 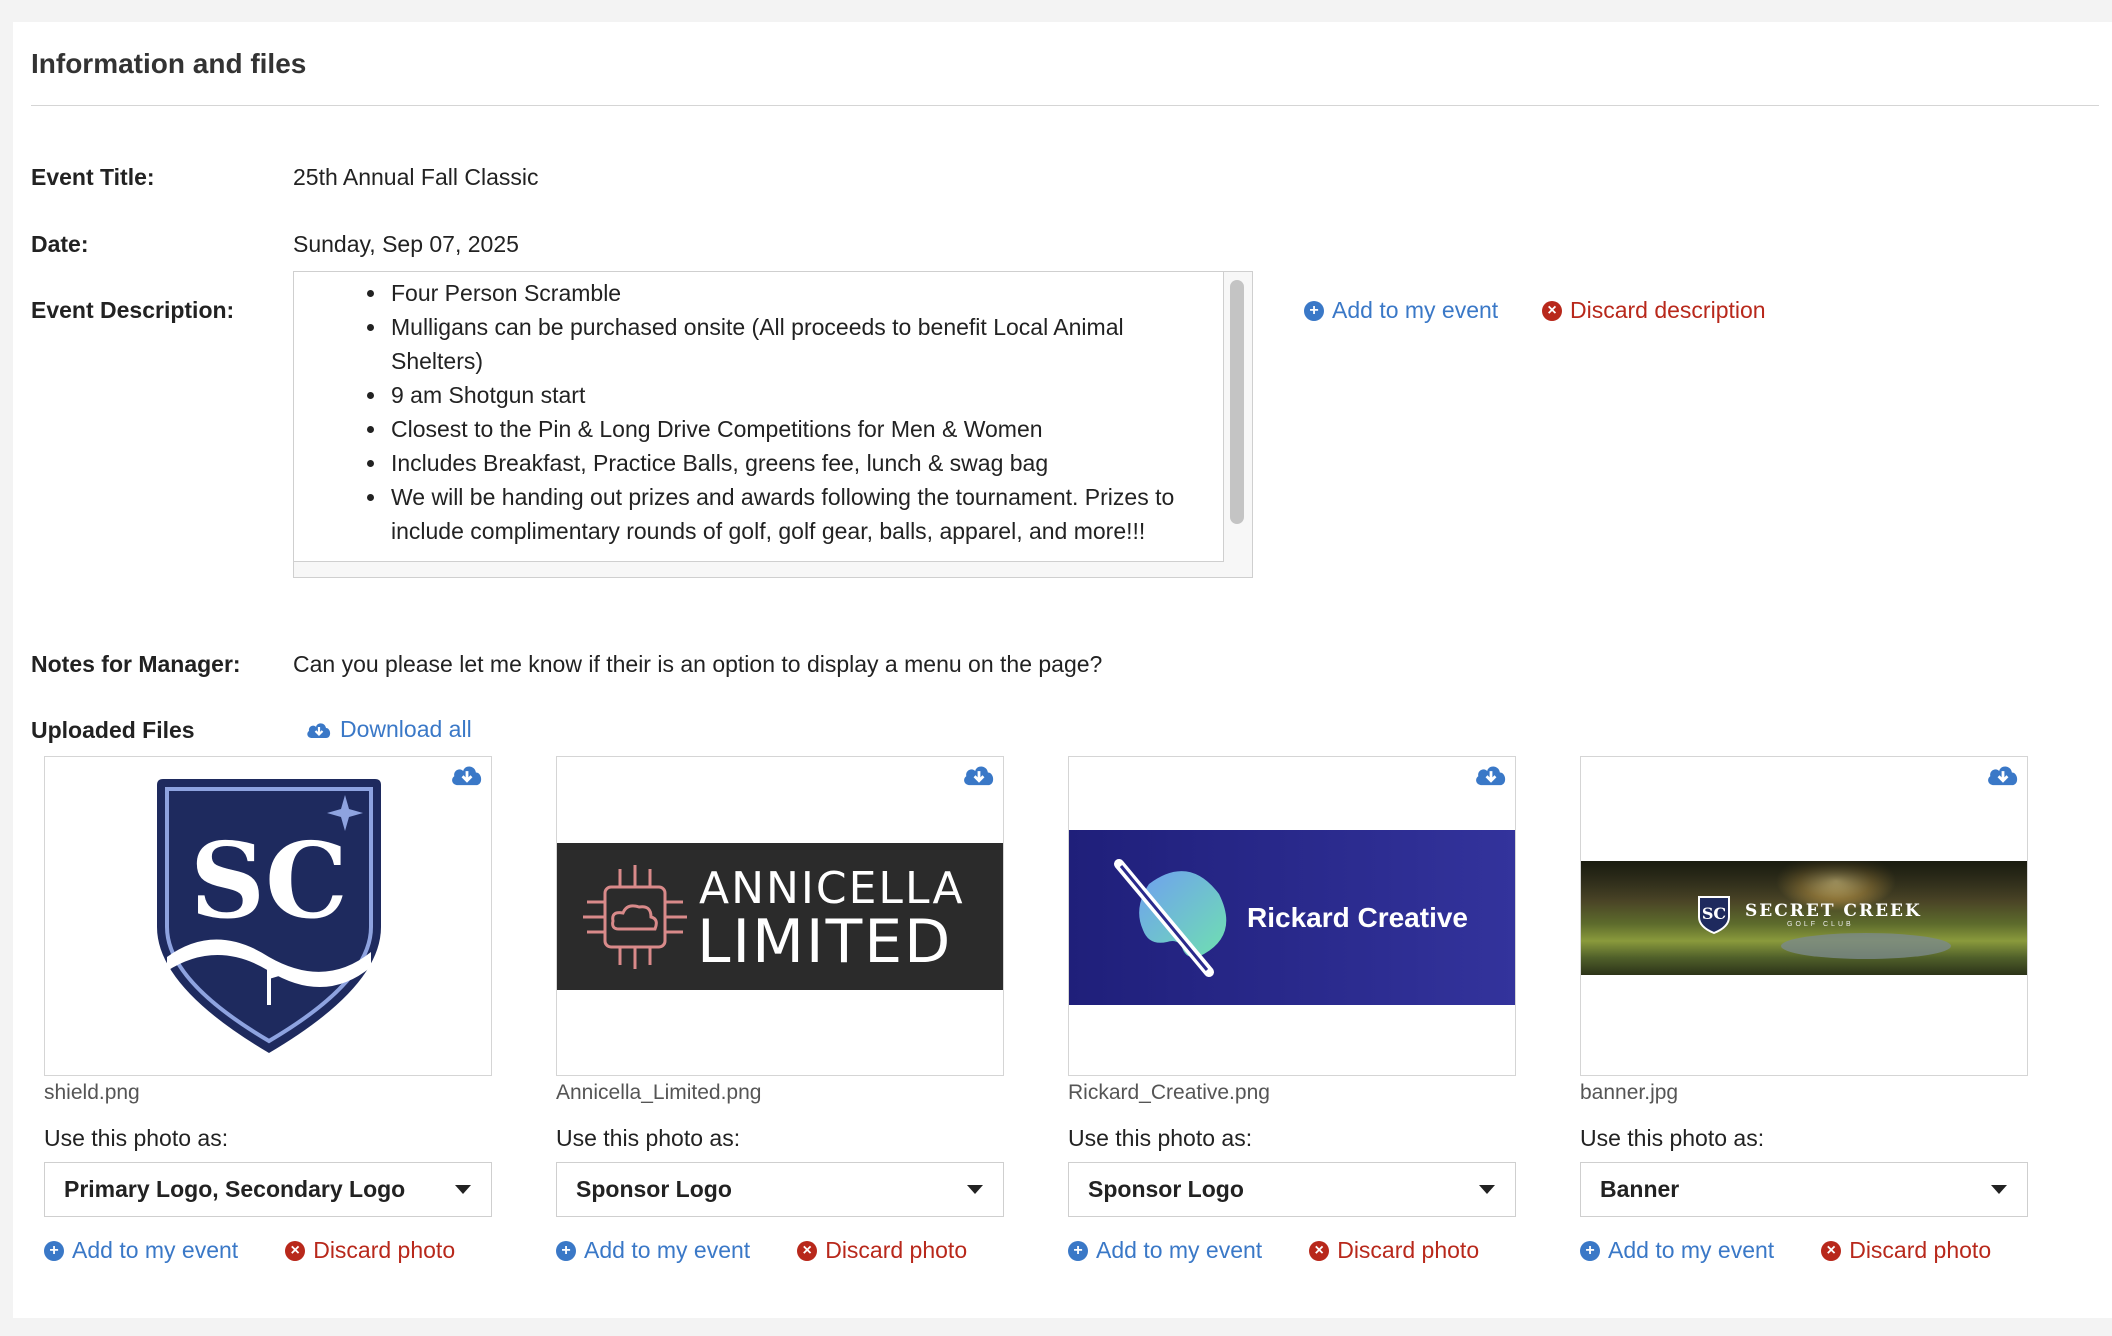 What do you see at coordinates (113, 730) in the screenshot?
I see `uploaded-files-label: Uploaded Files` at bounding box center [113, 730].